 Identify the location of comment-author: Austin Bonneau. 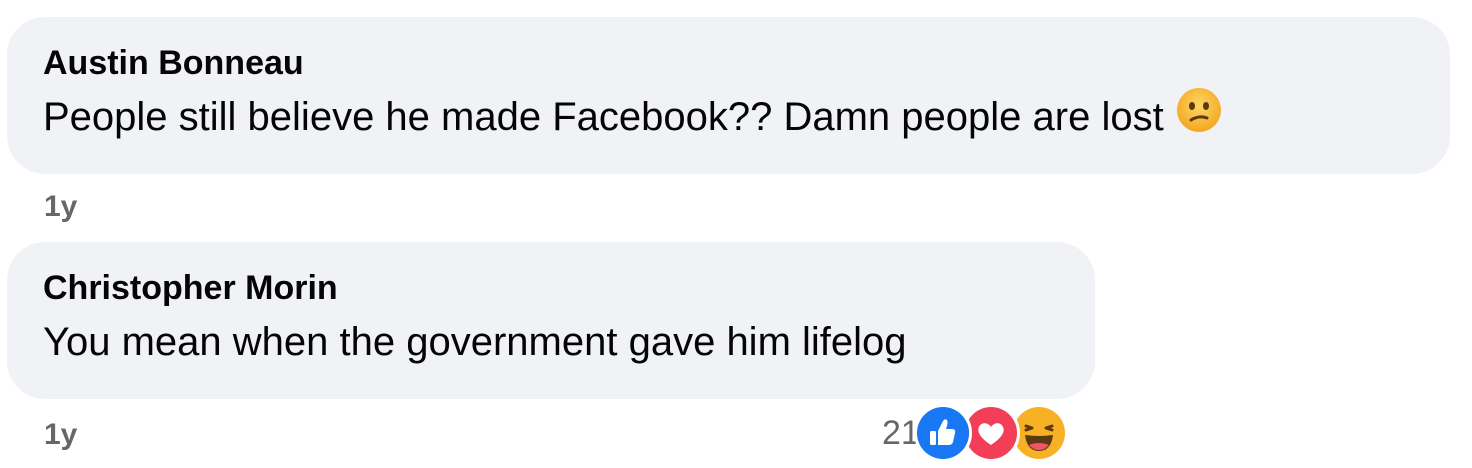
(727, 63).